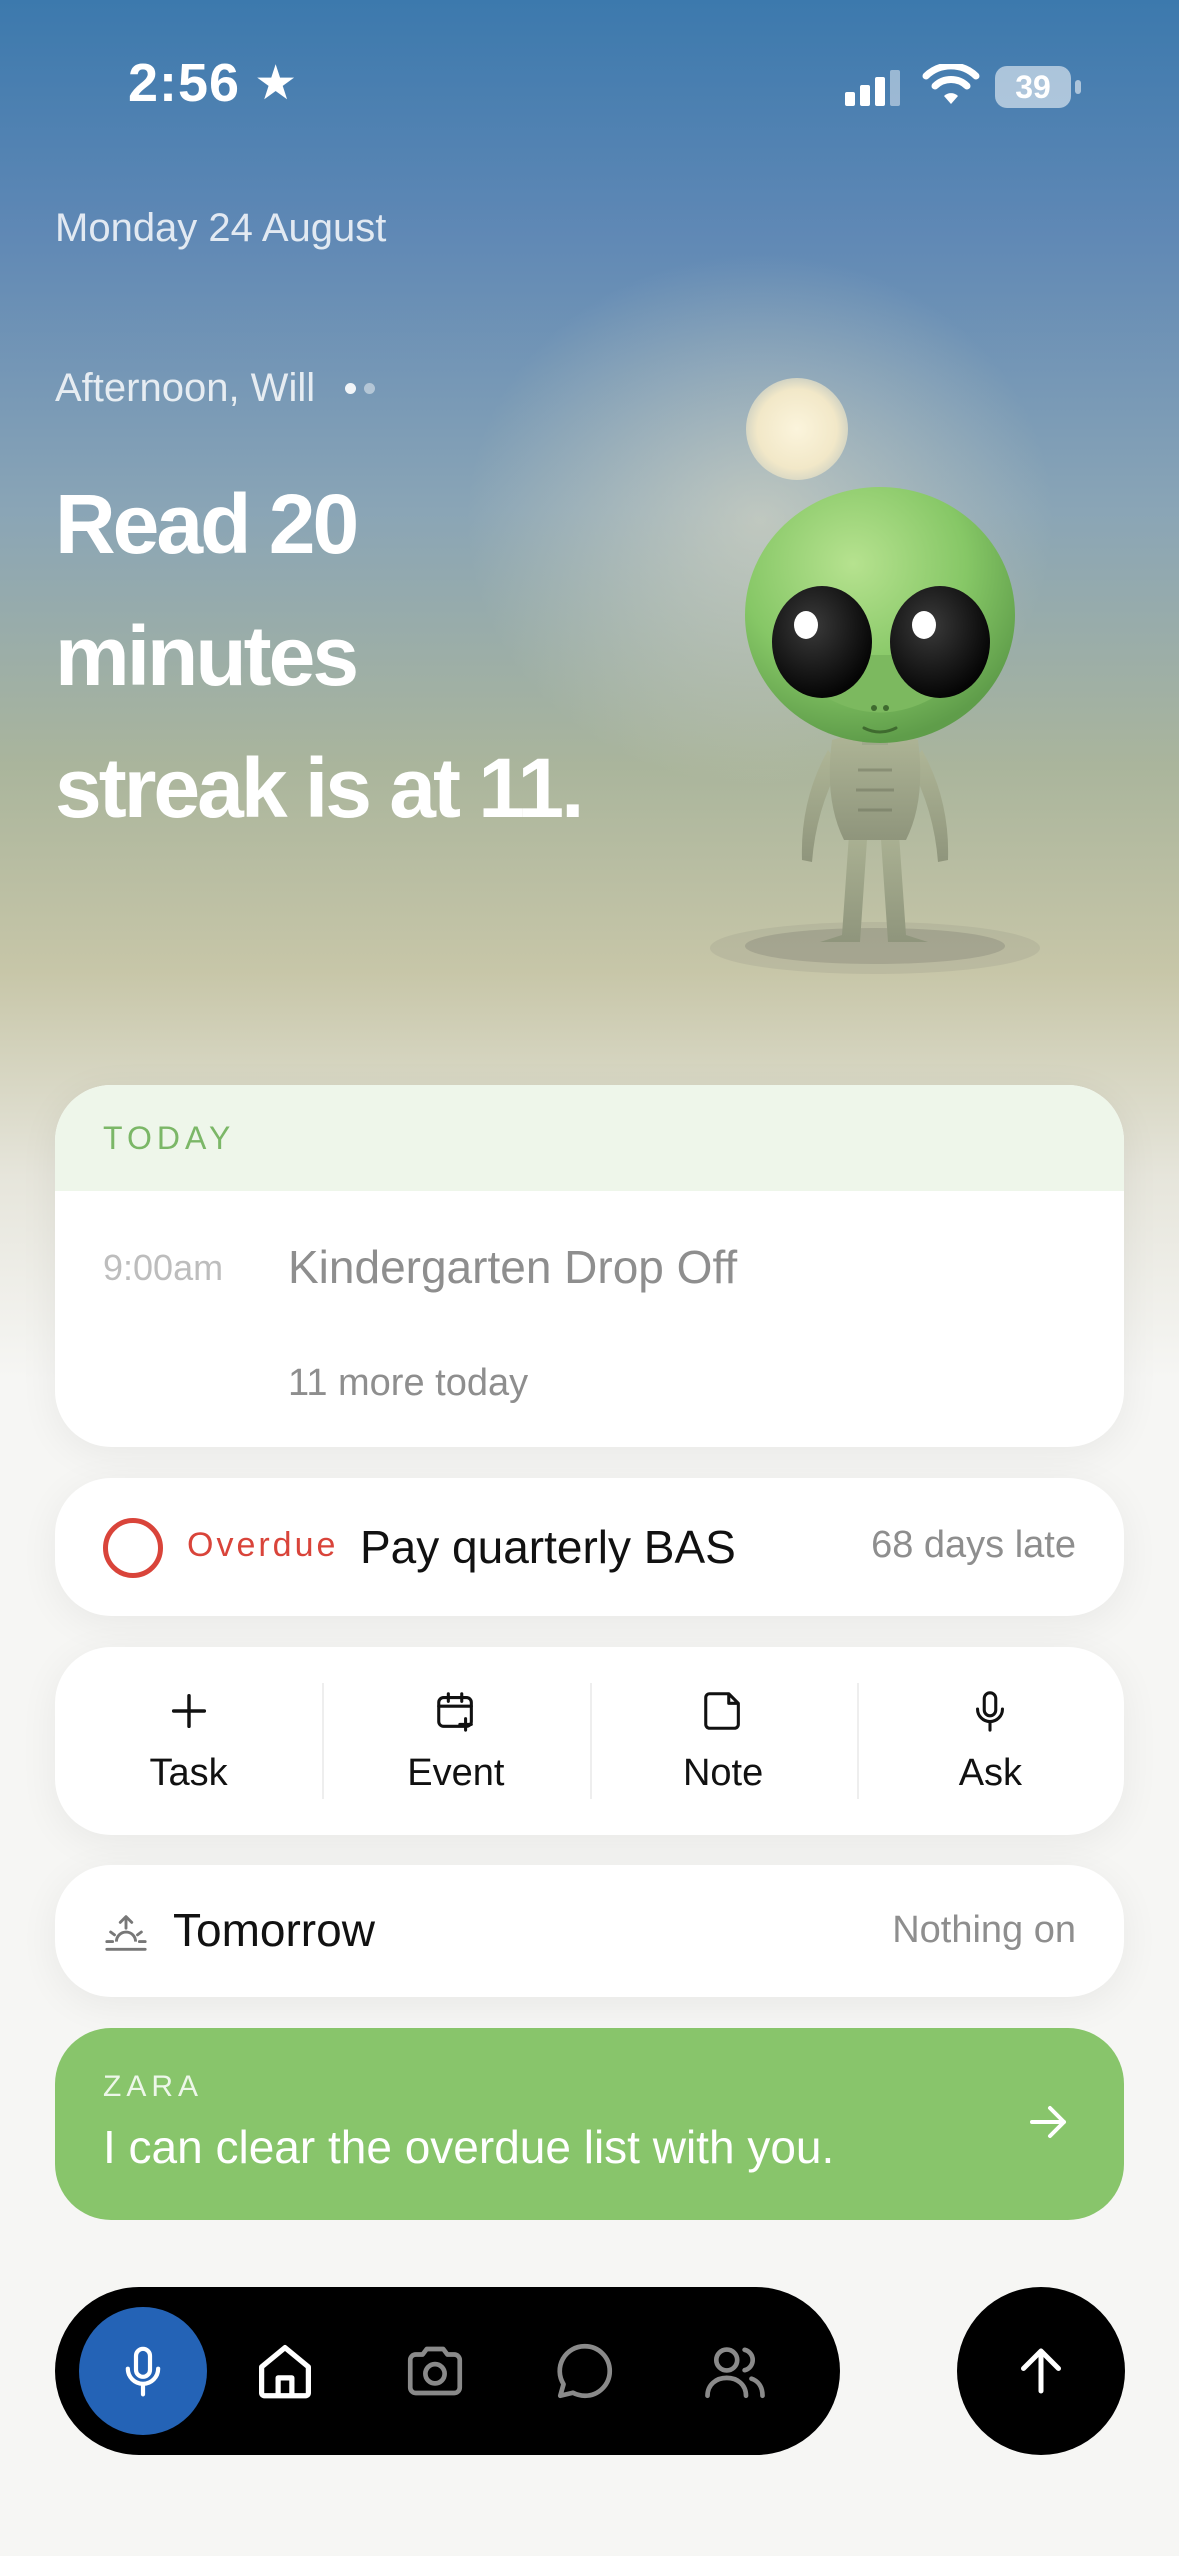 This screenshot has height=2556, width=1179. What do you see at coordinates (722, 1710) in the screenshot?
I see `note-icon` at bounding box center [722, 1710].